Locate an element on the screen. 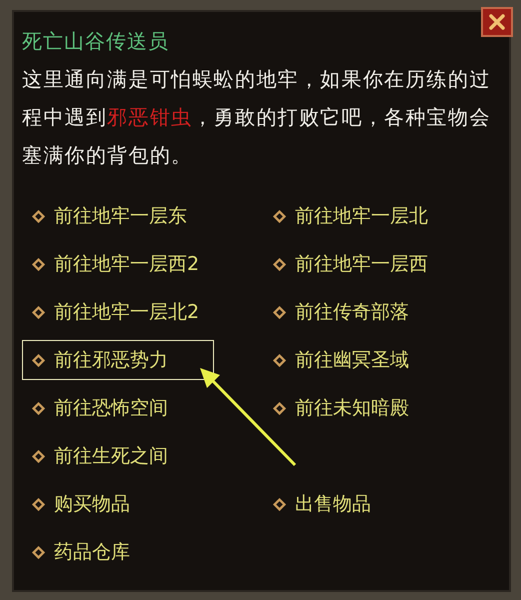  teleport-option: 前往幽冥圣域 is located at coordinates (340, 360).